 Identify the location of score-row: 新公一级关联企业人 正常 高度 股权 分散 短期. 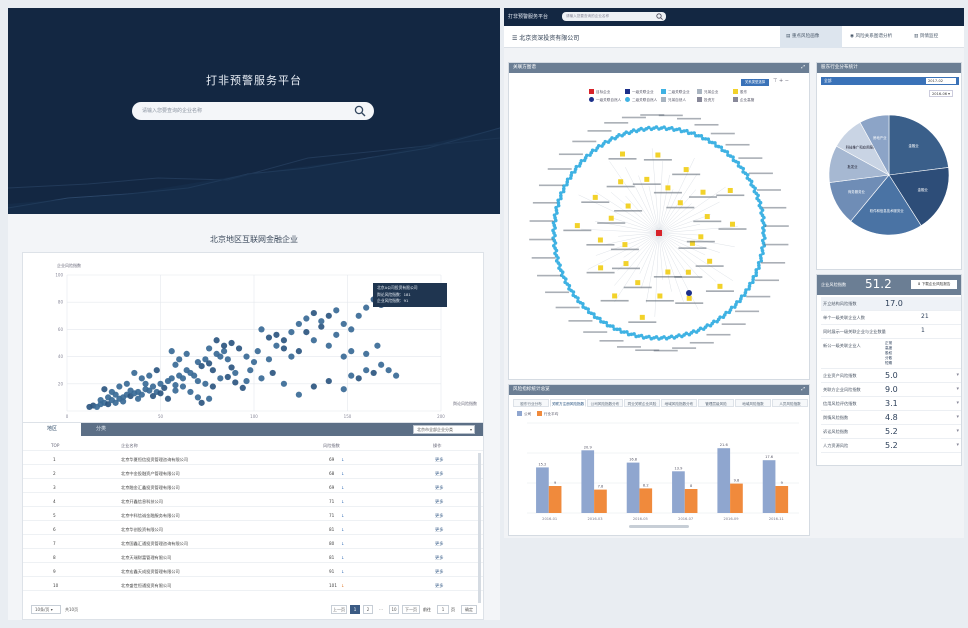
(891, 354).